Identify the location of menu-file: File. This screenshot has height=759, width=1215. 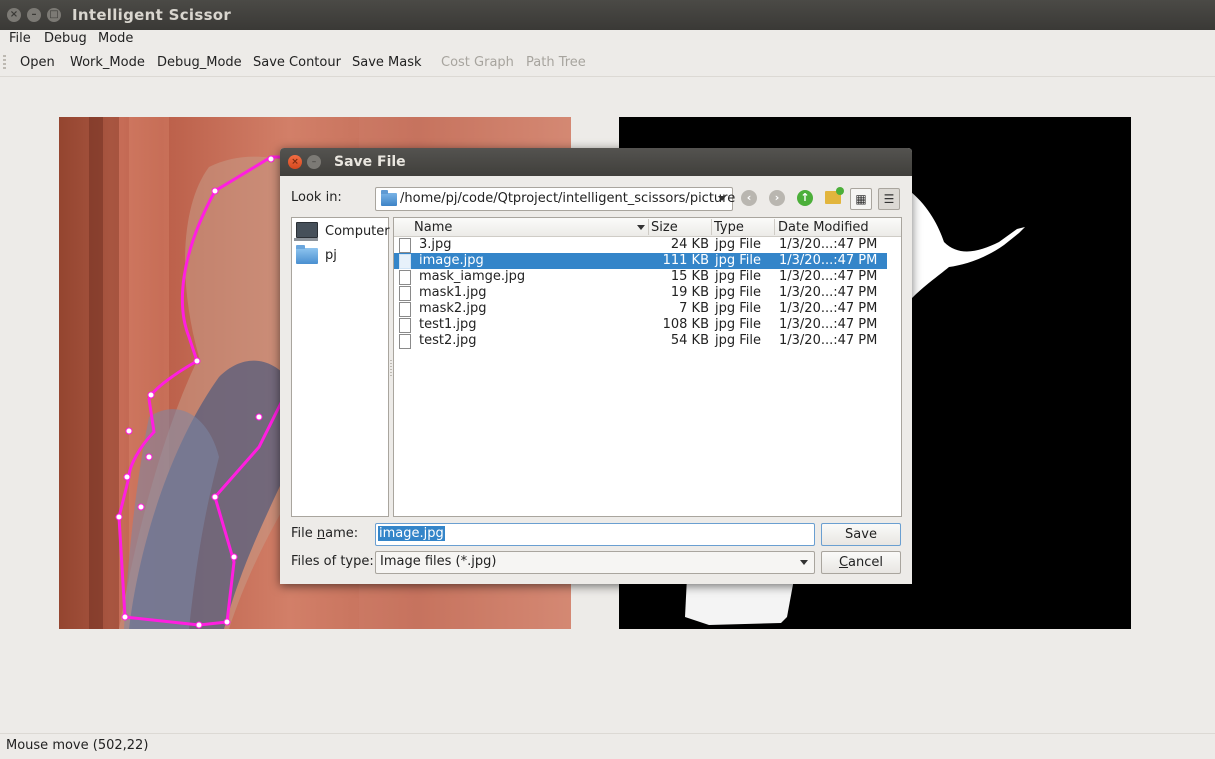
(20, 38).